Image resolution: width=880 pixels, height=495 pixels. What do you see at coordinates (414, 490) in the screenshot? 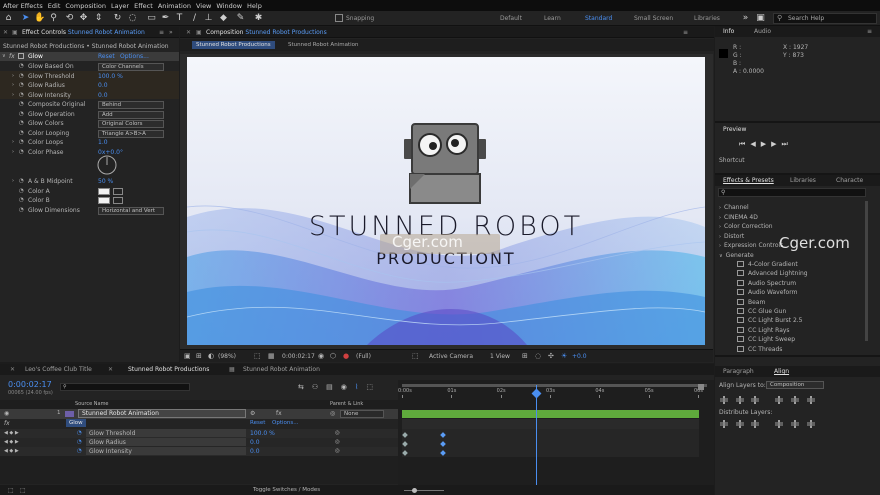
I see `zoom-slider-thumb` at bounding box center [414, 490].